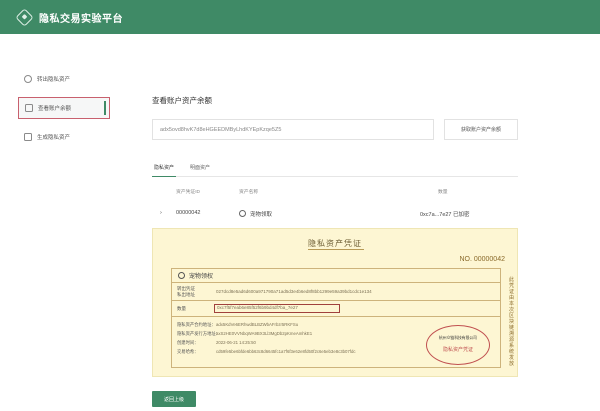  I want to click on table-row: › 00000042 宠物领取 0xc7a...7e27 已加密, so click(335, 214).